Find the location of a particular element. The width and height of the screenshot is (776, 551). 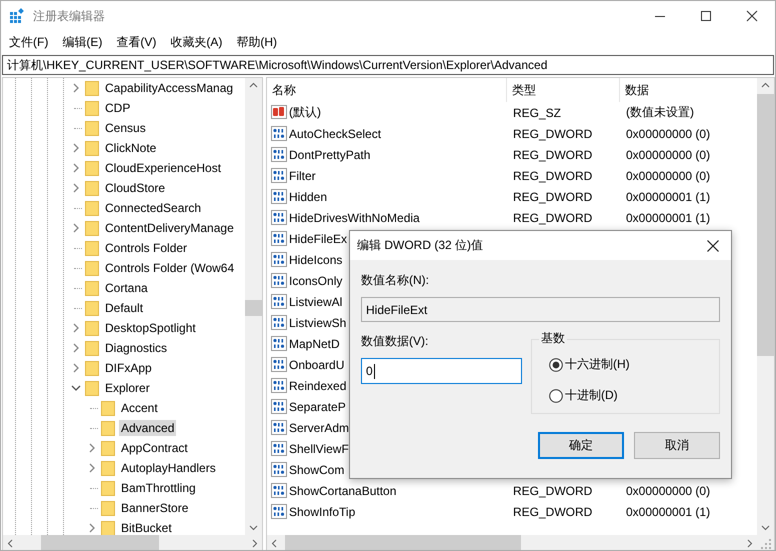

value-name: SeparateP is located at coordinates (317, 407).